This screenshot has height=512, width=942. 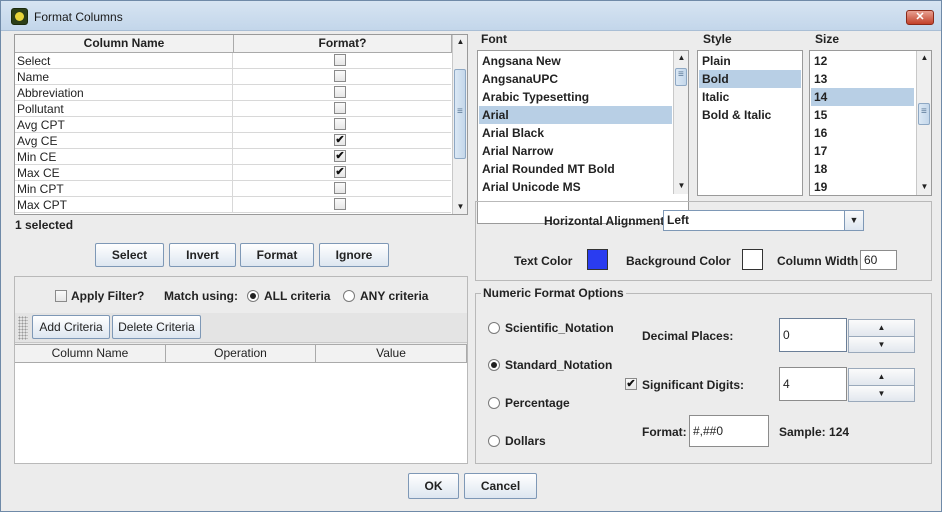 What do you see at coordinates (233, 109) in the screenshot?
I see `table-row: Pollutant` at bounding box center [233, 109].